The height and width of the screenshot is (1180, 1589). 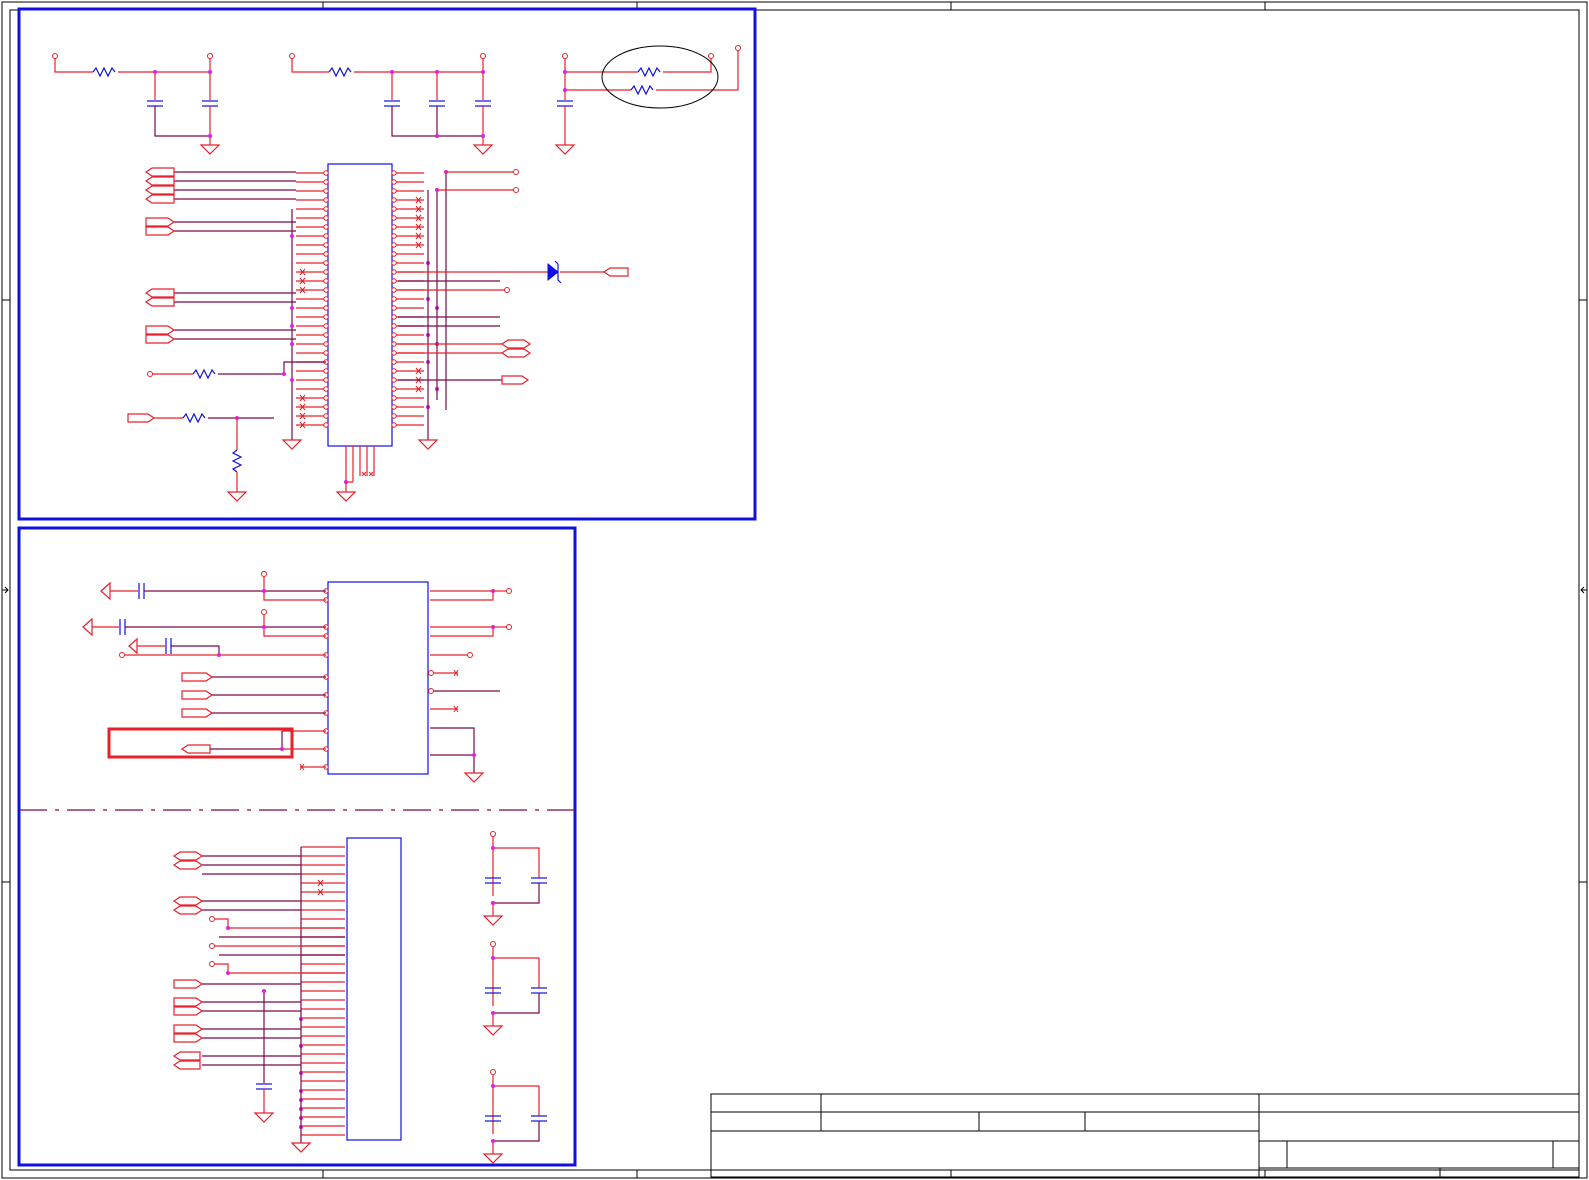 What do you see at coordinates (415, 299) in the screenshot?
I see `ic-right-pins` at bounding box center [415, 299].